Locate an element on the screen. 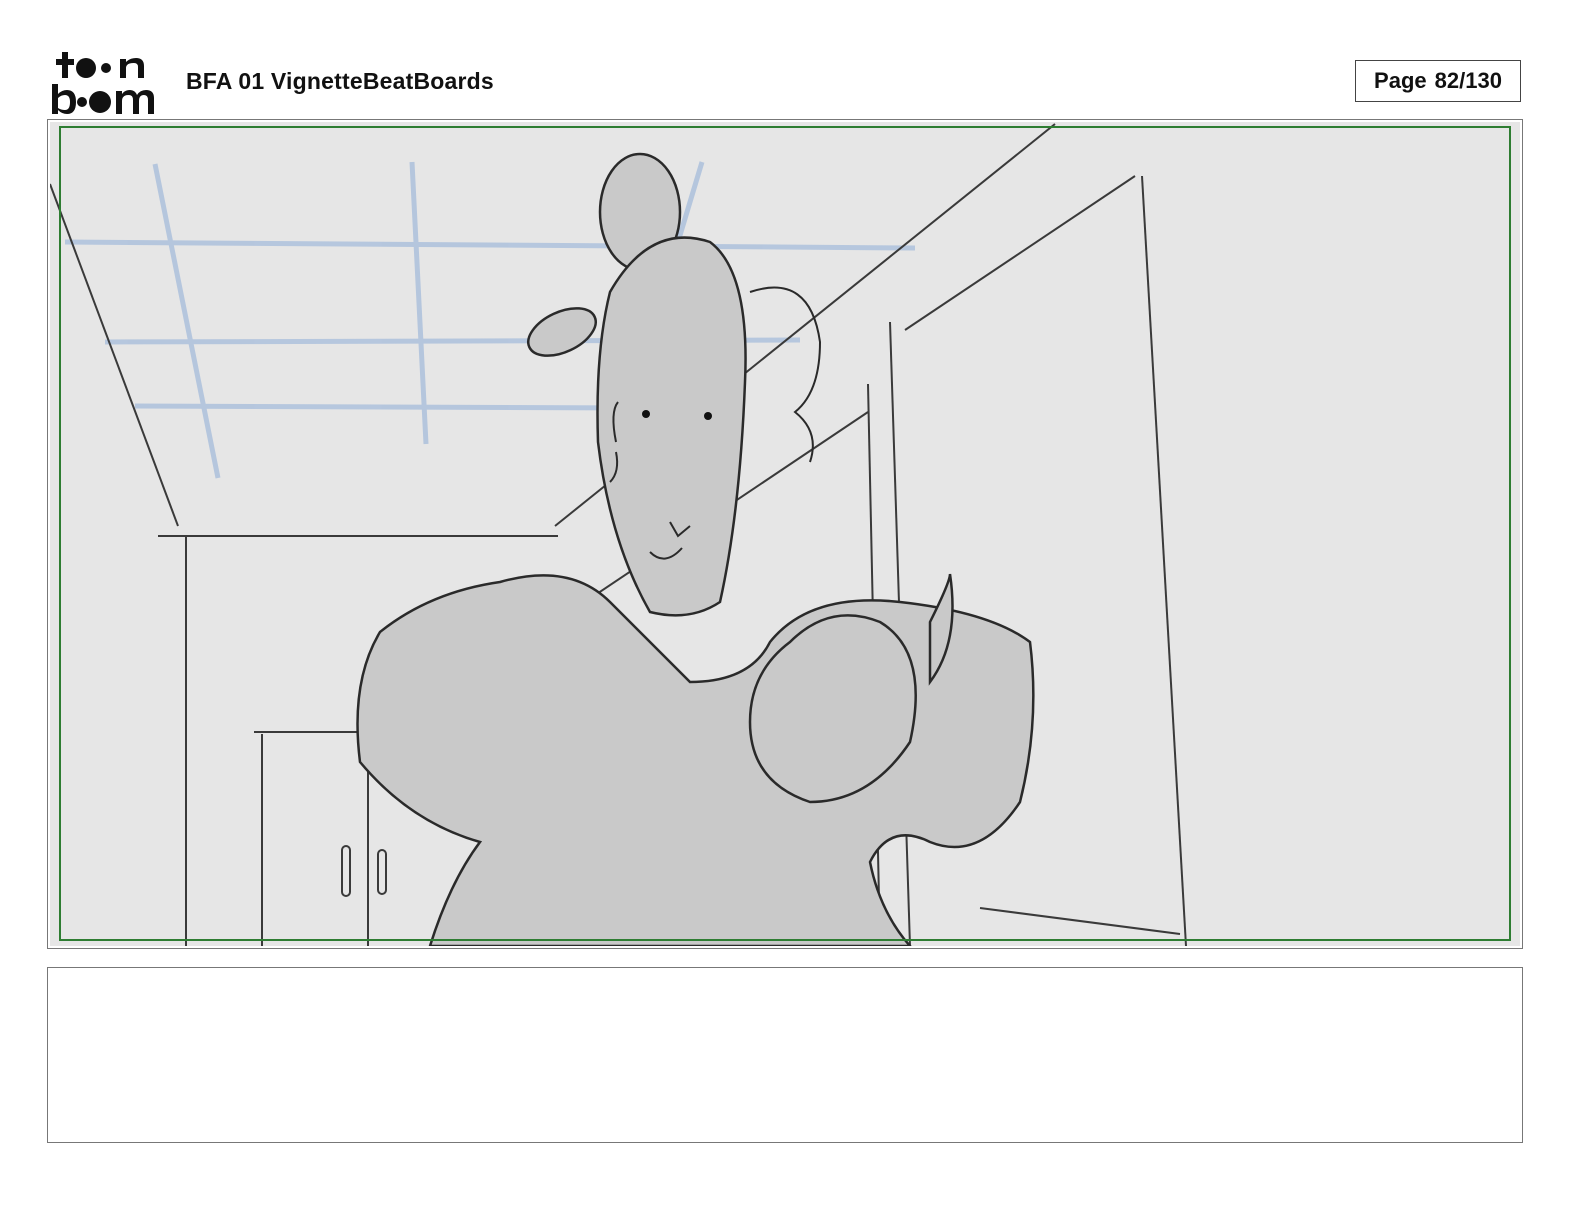 This screenshot has width=1584, height=1224. page-label: Page is located at coordinates (1400, 80).